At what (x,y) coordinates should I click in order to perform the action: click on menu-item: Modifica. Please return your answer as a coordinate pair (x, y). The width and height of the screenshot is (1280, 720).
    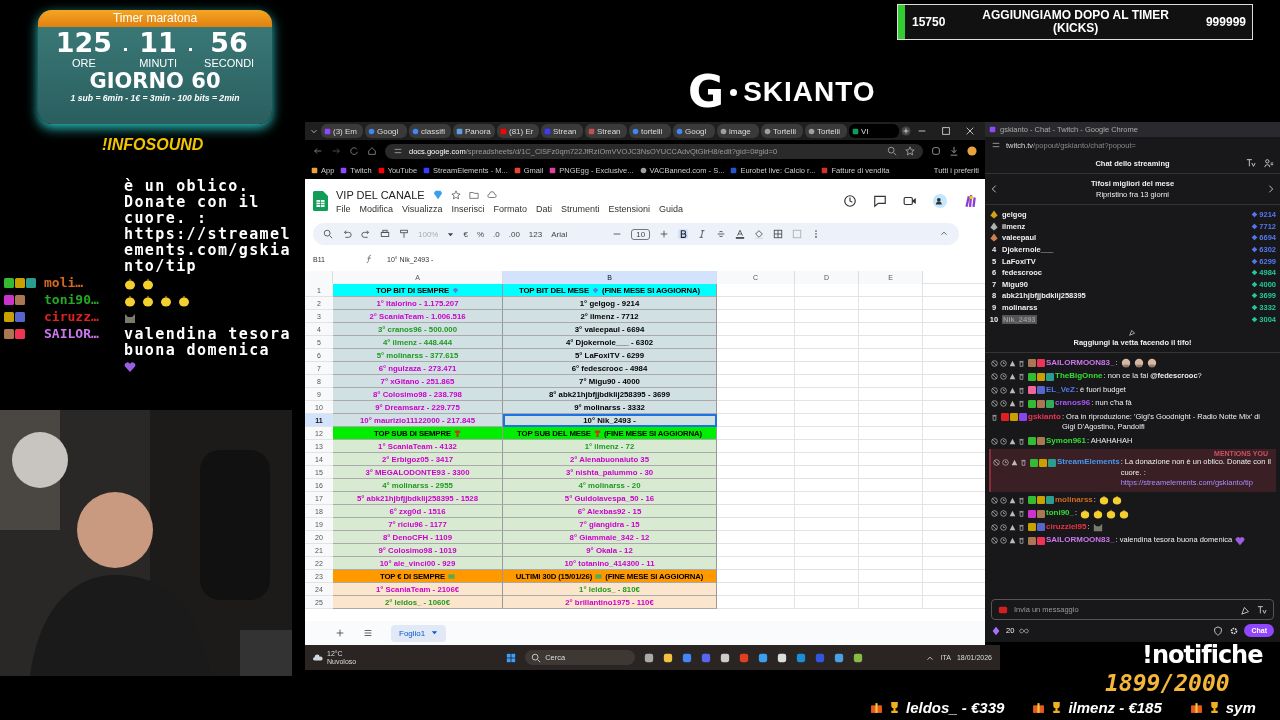
    Looking at the image, I should click on (376, 208).